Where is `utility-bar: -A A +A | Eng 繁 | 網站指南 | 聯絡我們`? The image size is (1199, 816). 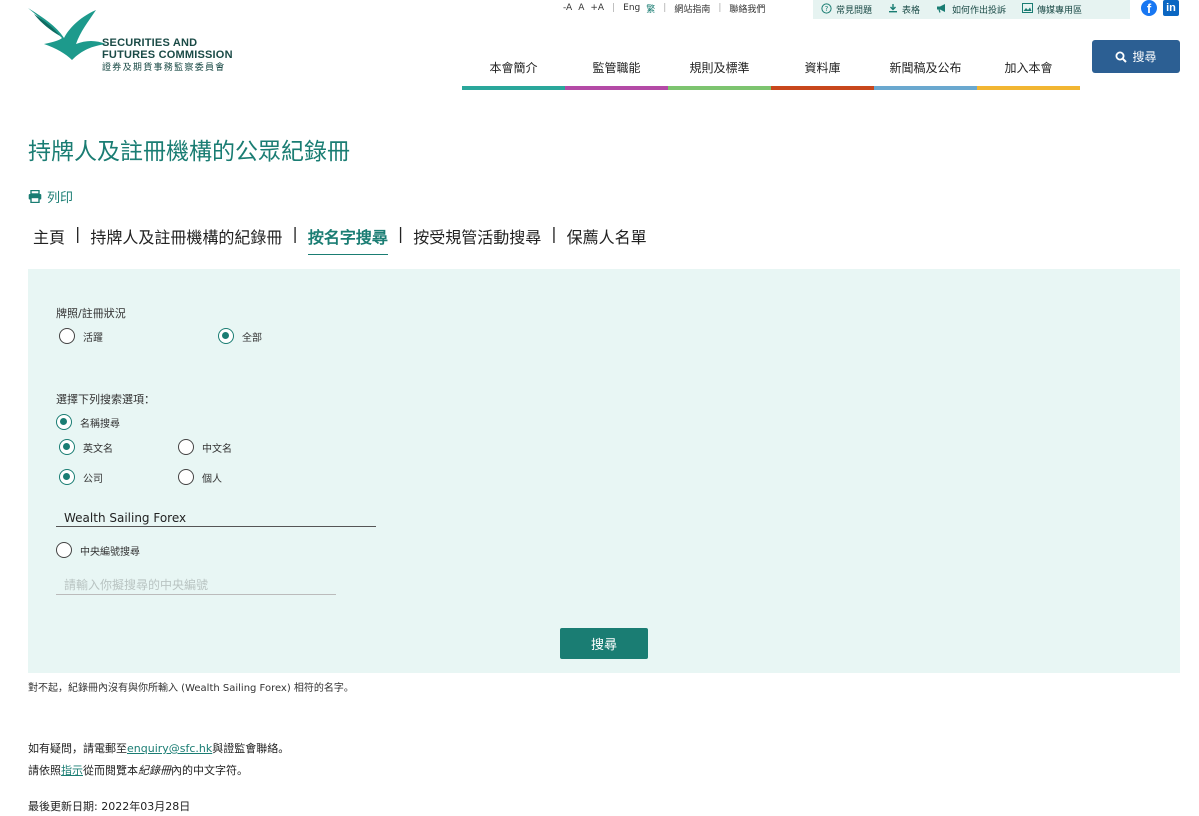
utility-bar: -A A +A | Eng 繁 | 網站指南 | 聯絡我們 is located at coordinates (664, 8).